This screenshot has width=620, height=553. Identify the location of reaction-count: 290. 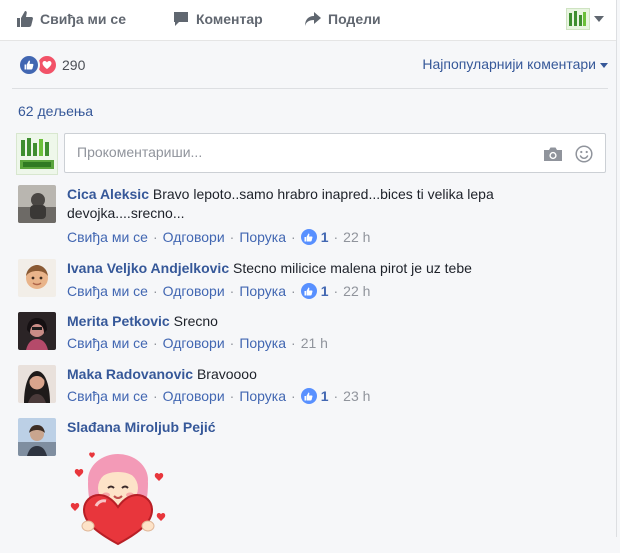
(74, 65).